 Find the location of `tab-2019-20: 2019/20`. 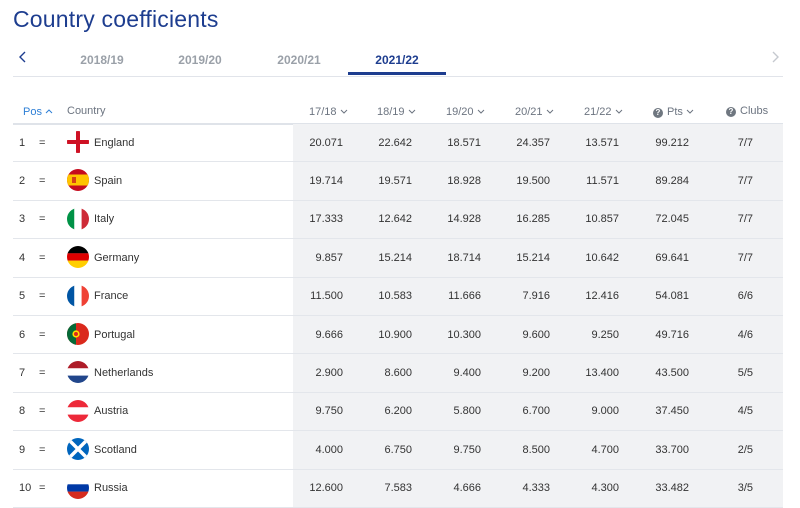

tab-2019-20: 2019/20 is located at coordinates (200, 60).